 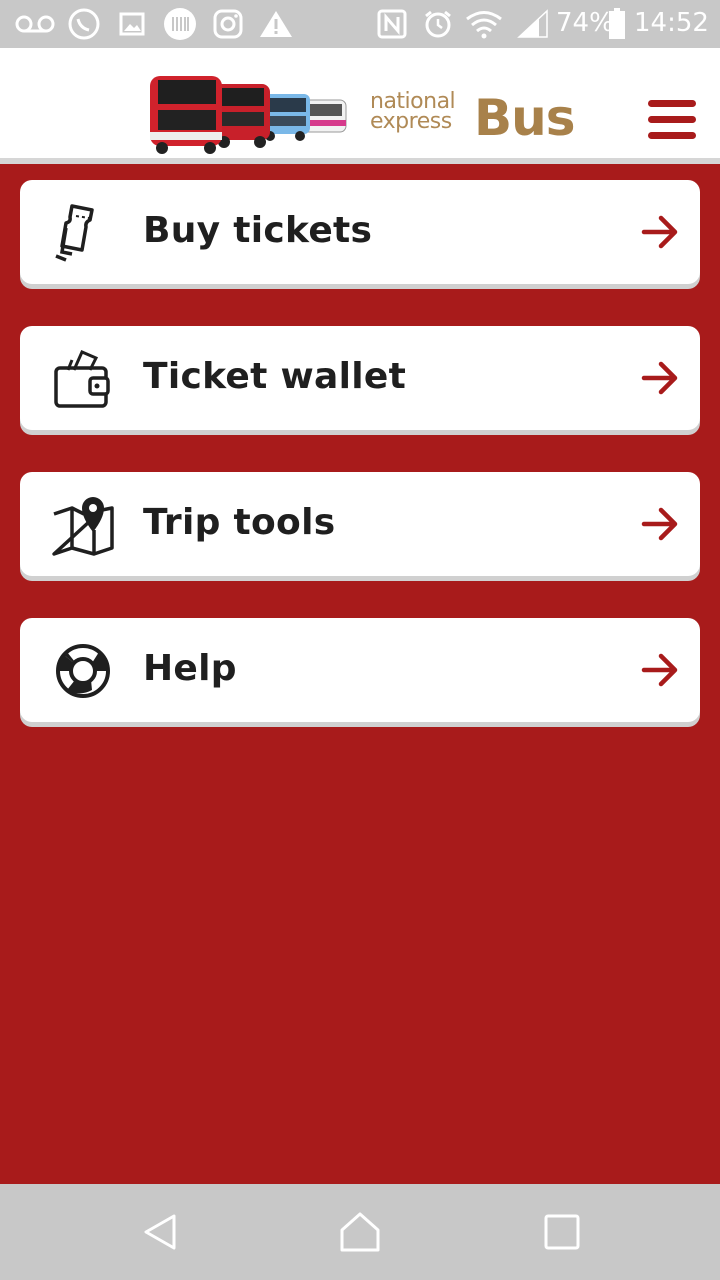 What do you see at coordinates (360, 103) in the screenshot?
I see `app-header` at bounding box center [360, 103].